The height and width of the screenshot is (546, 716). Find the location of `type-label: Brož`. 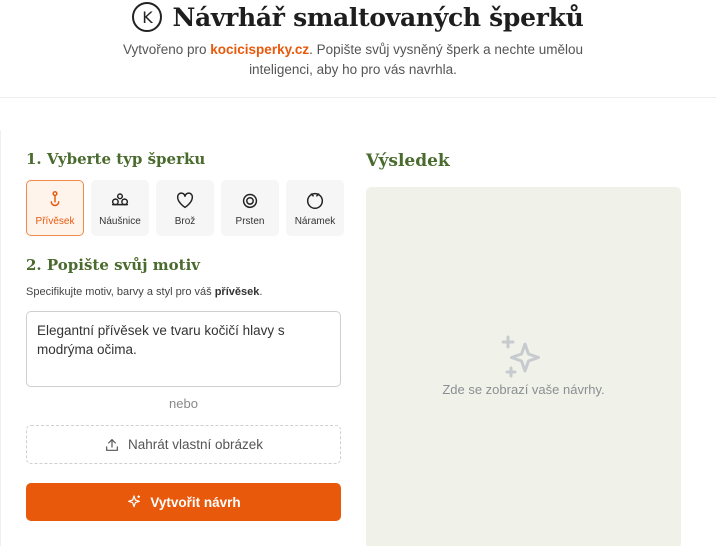

type-label: Brož is located at coordinates (185, 221).